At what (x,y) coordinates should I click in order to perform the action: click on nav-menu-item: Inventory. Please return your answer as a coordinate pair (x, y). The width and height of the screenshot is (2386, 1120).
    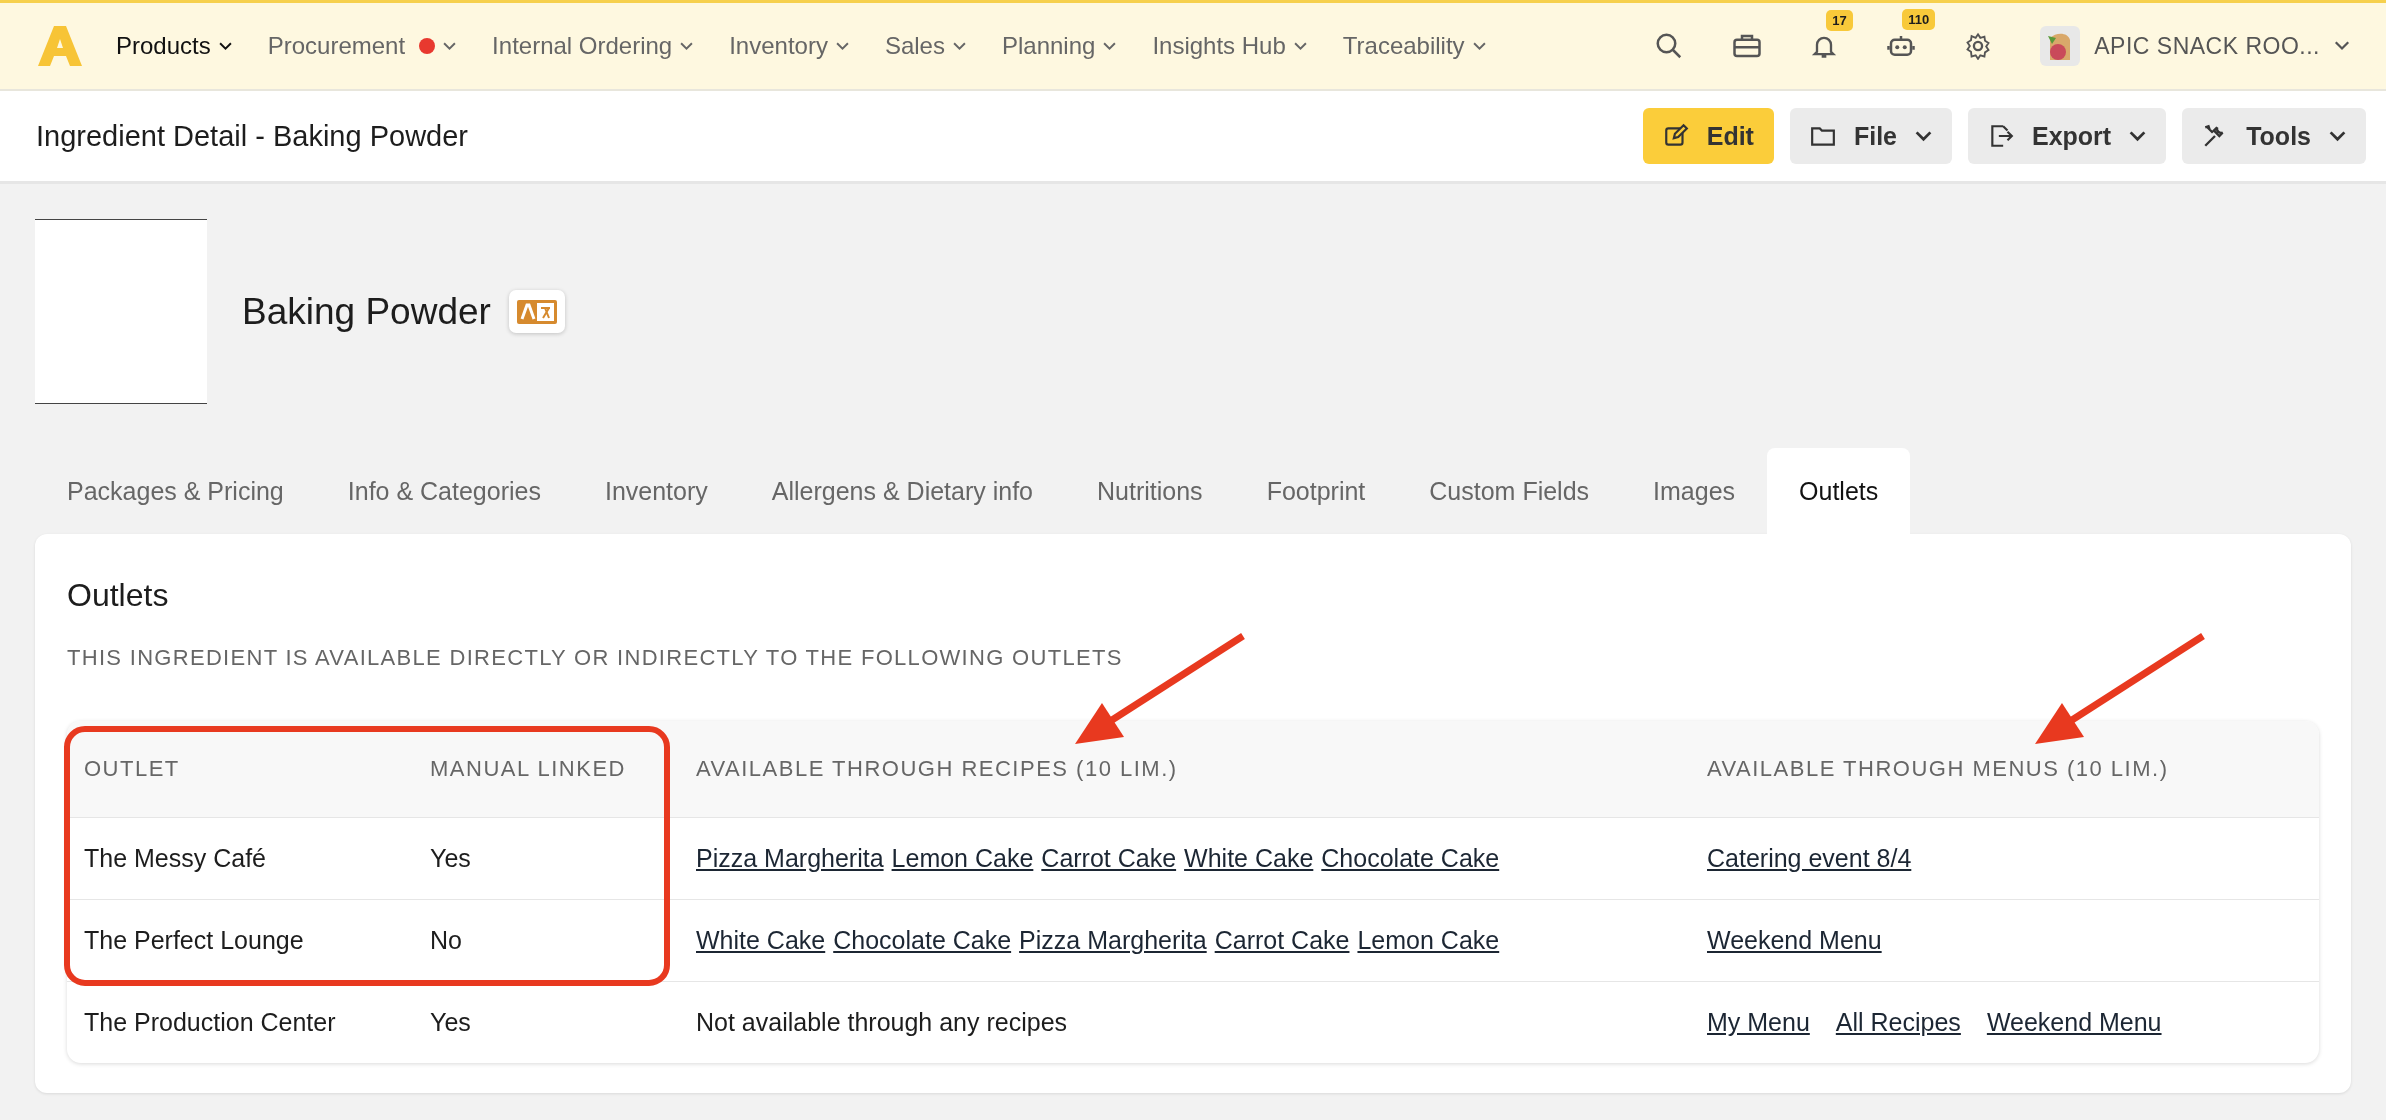
    Looking at the image, I should click on (789, 46).